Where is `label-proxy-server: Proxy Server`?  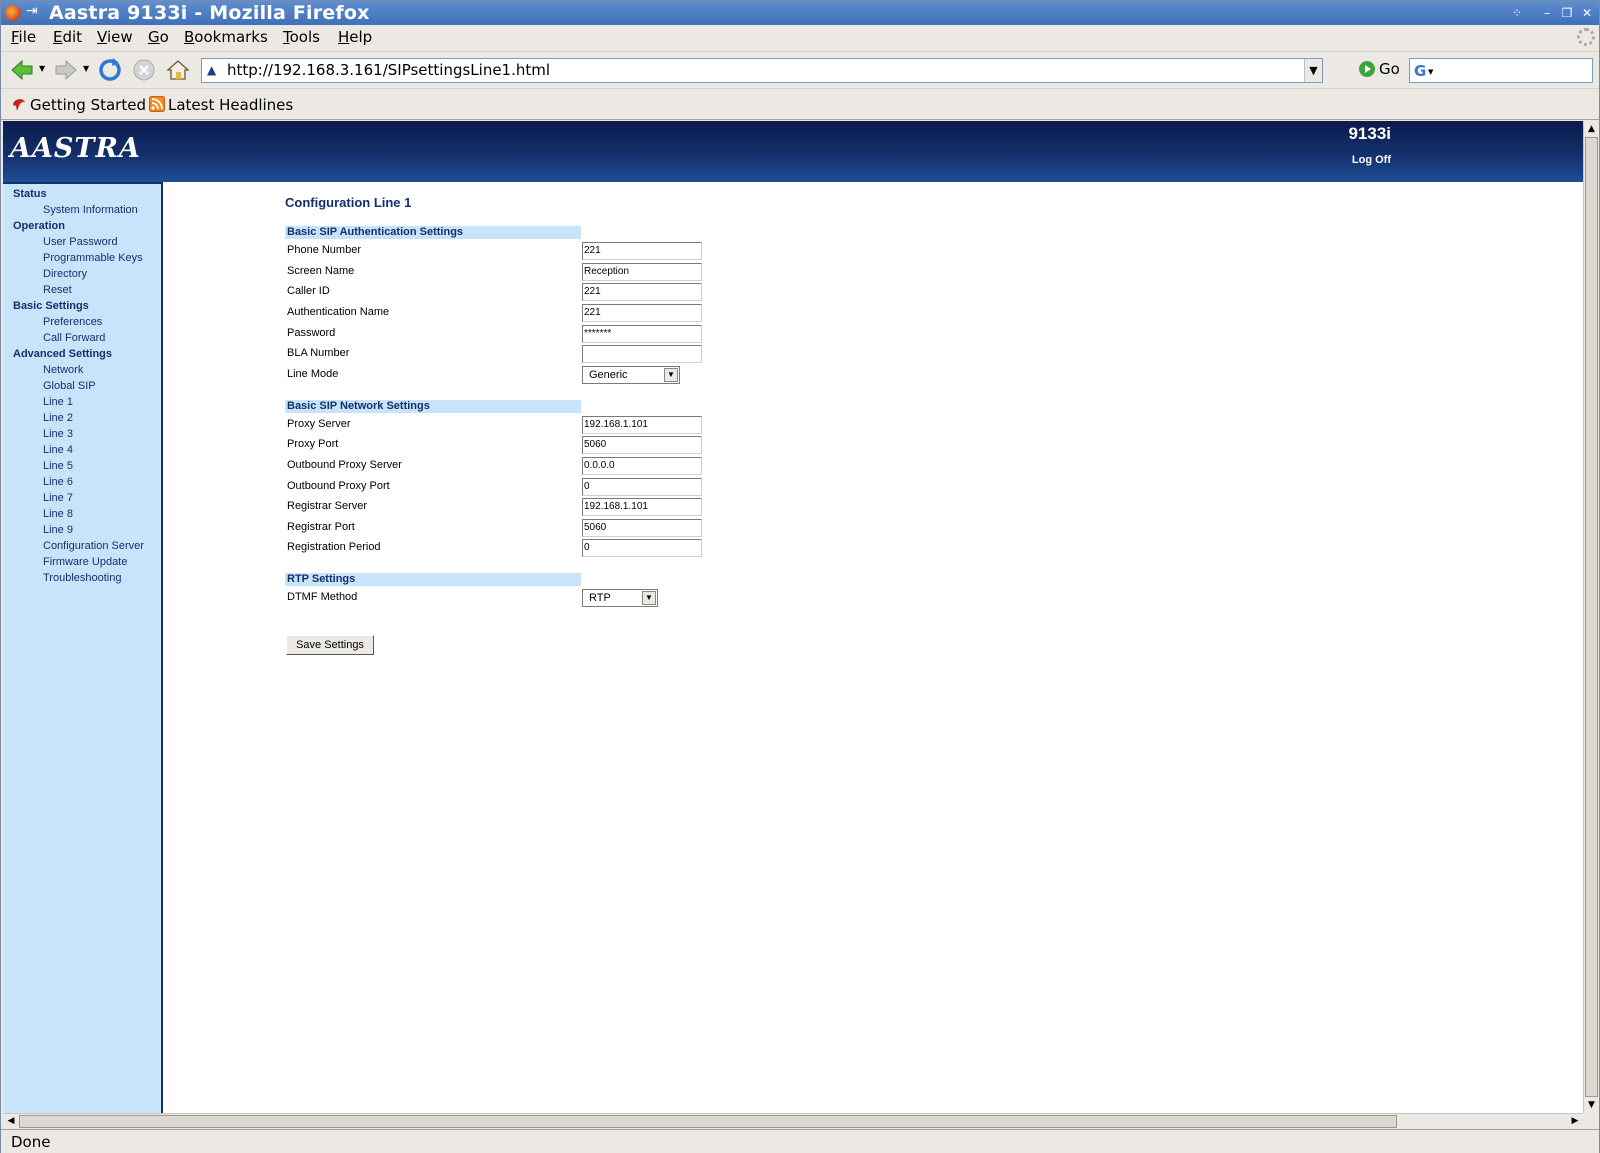 label-proxy-server: Proxy Server is located at coordinates (319, 424).